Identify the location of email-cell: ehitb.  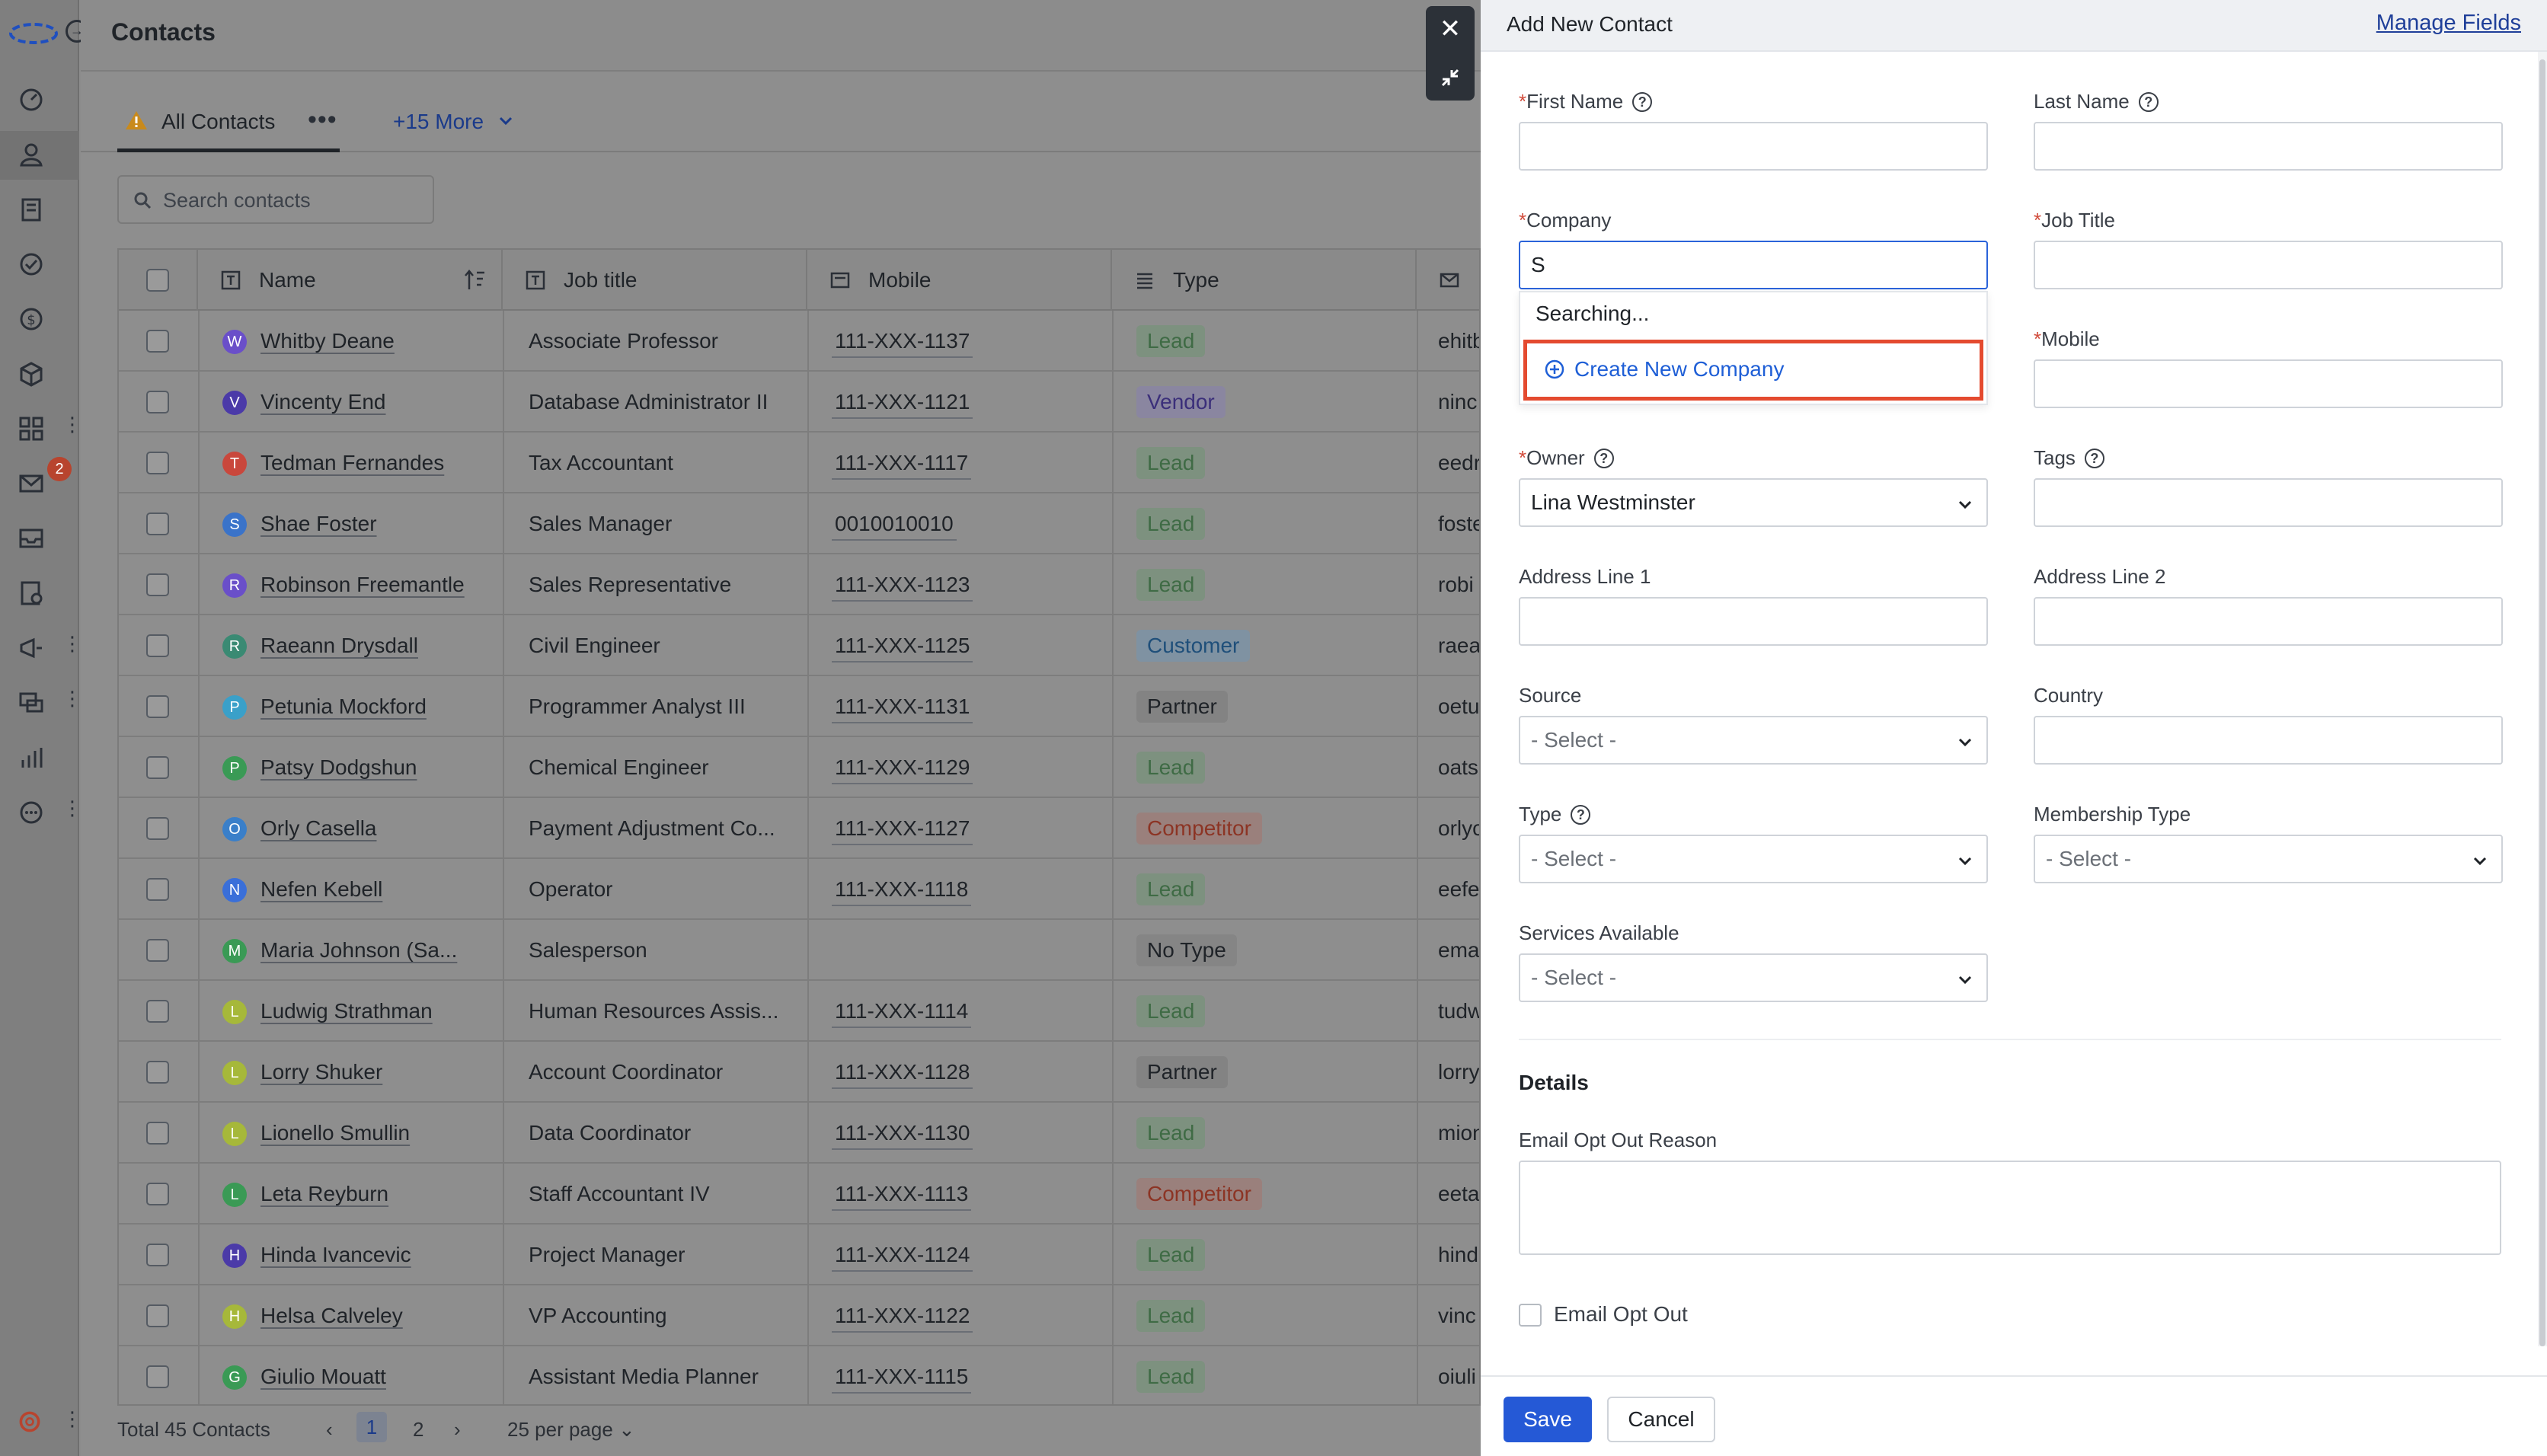
(1459, 341).